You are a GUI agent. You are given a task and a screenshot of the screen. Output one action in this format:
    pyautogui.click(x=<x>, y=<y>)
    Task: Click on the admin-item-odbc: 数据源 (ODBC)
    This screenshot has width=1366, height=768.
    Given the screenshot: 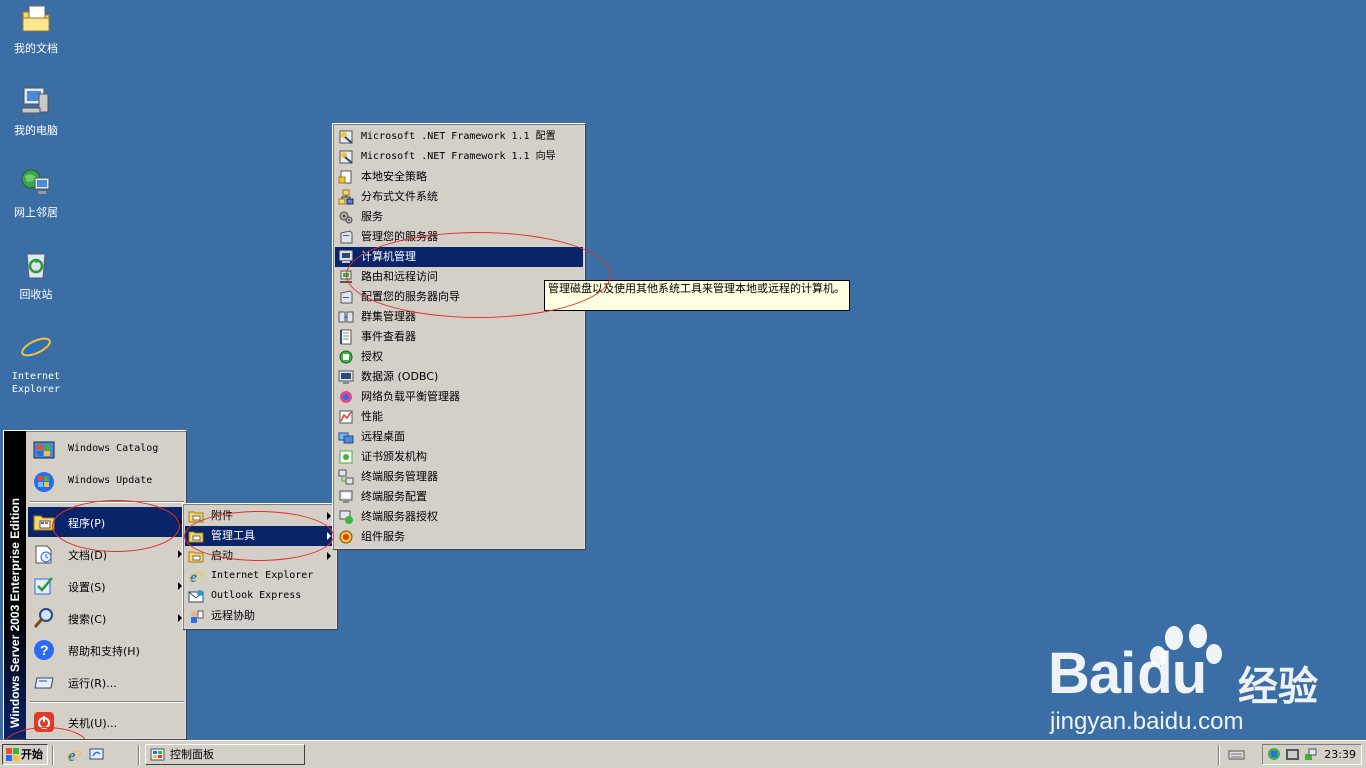 What is the action you would take?
    pyautogui.click(x=459, y=377)
    